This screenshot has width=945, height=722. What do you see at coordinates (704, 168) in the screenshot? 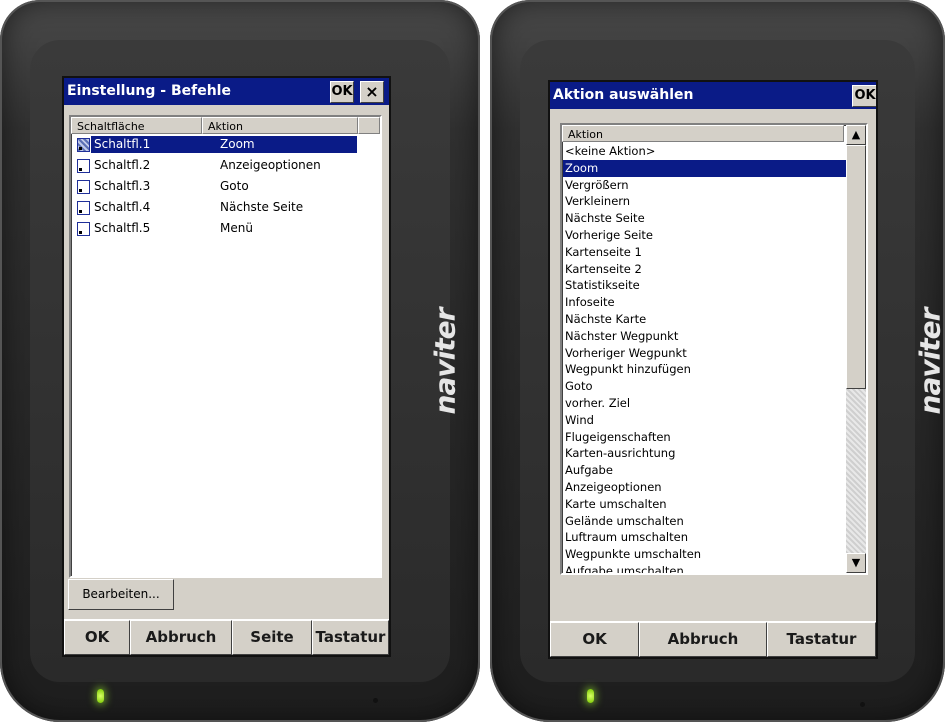
I see `list-item: Zoom` at bounding box center [704, 168].